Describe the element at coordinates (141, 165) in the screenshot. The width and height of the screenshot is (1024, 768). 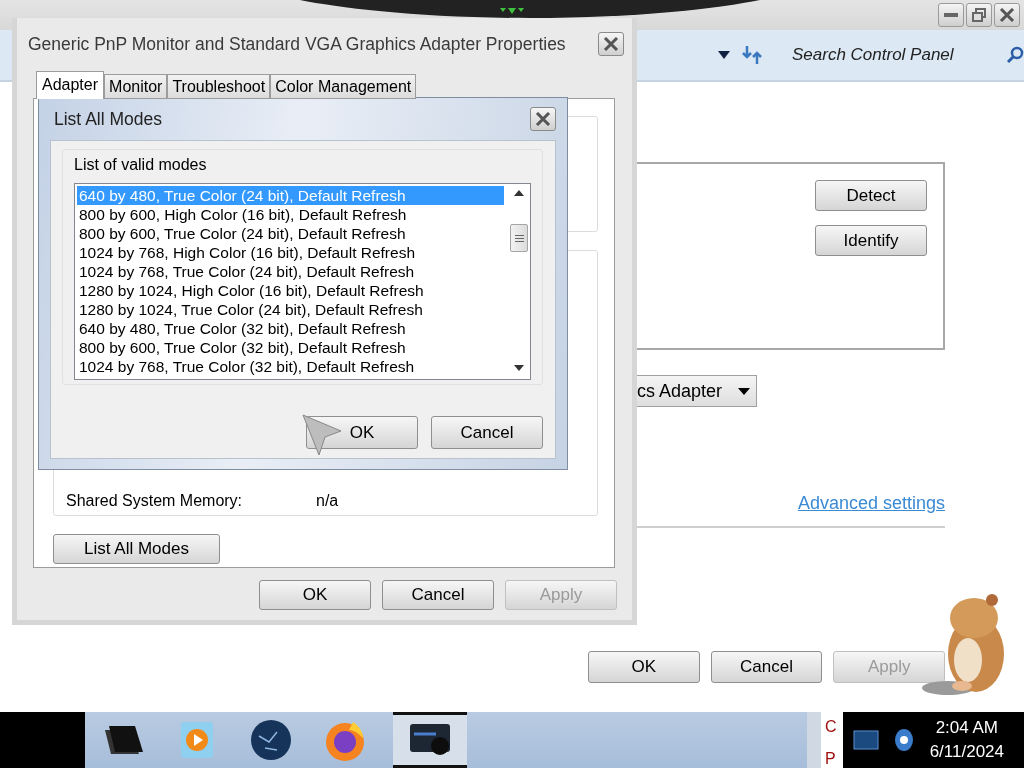
I see `group-label: List of valid modes` at that location.